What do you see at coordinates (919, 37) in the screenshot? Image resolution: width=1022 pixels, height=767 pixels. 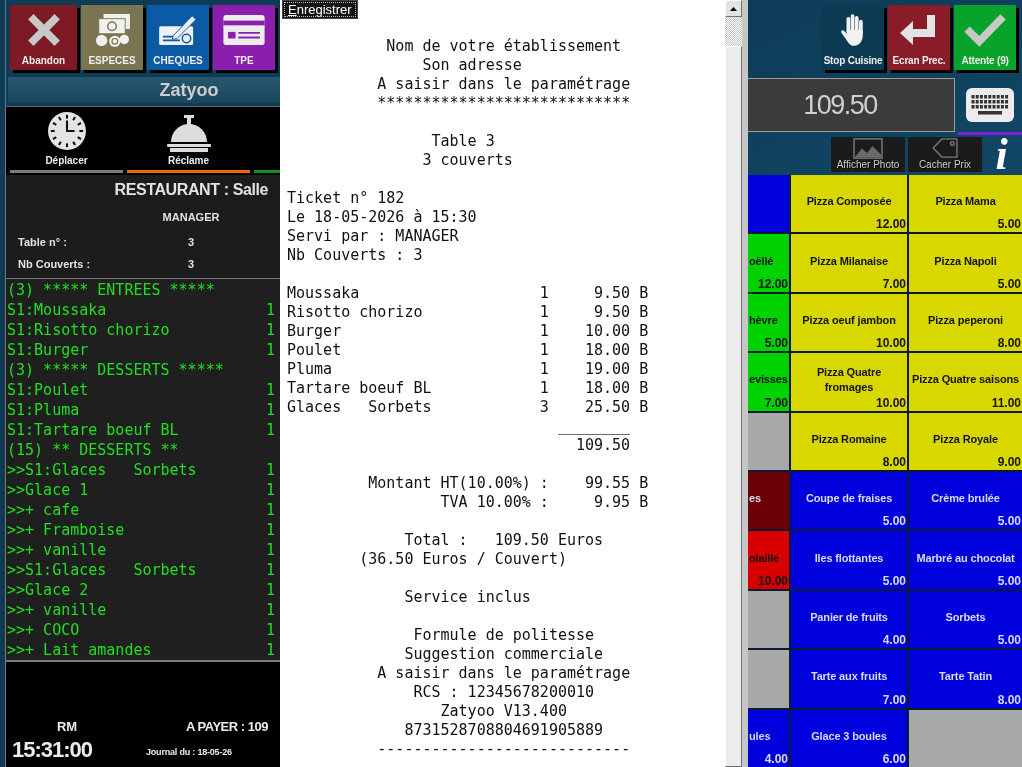 I see `back-button: Ecran Prec.` at bounding box center [919, 37].